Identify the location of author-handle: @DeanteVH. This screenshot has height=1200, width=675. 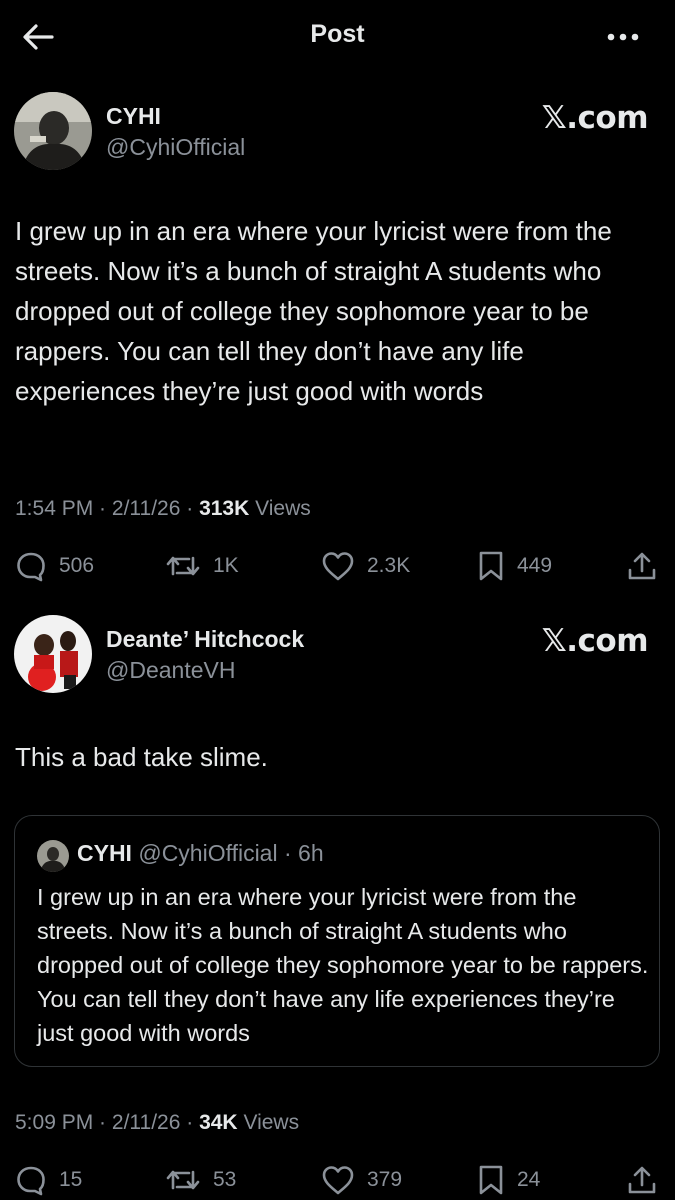
(170, 670).